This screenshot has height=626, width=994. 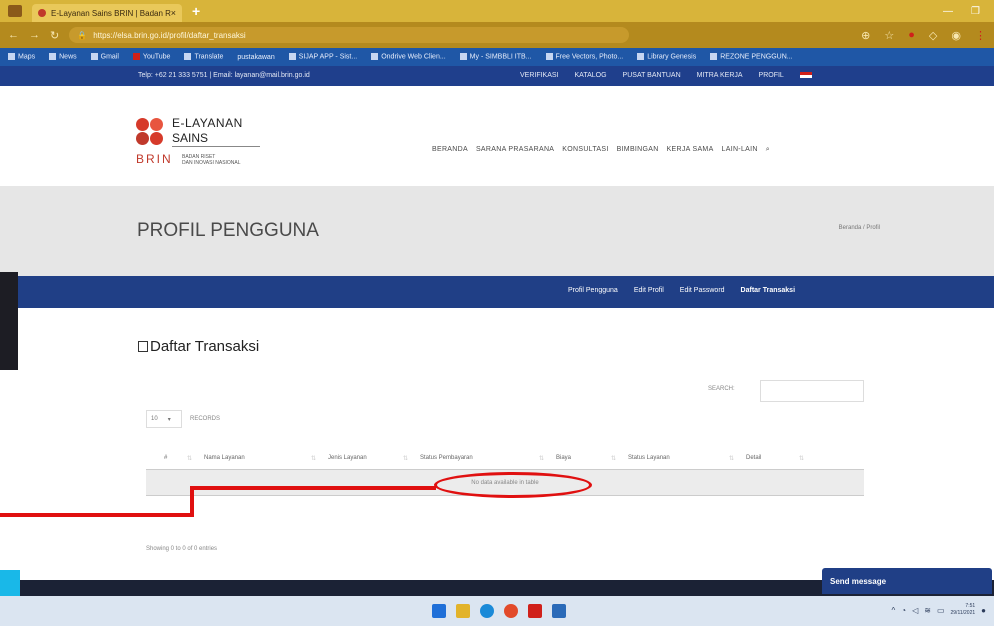 What do you see at coordinates (151, 133) in the screenshot?
I see `logo-mark-icon` at bounding box center [151, 133].